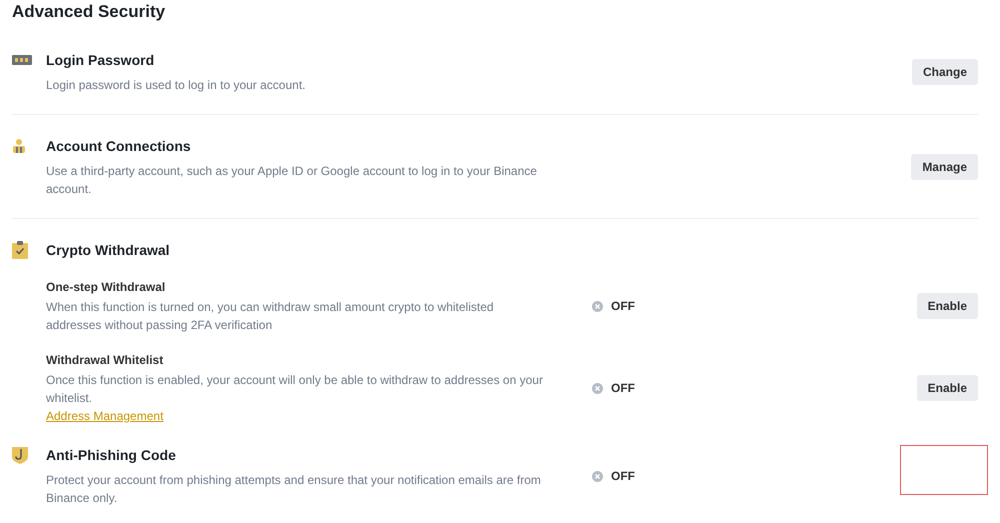  What do you see at coordinates (89, 12) in the screenshot?
I see `section-heading: Advanced Security` at bounding box center [89, 12].